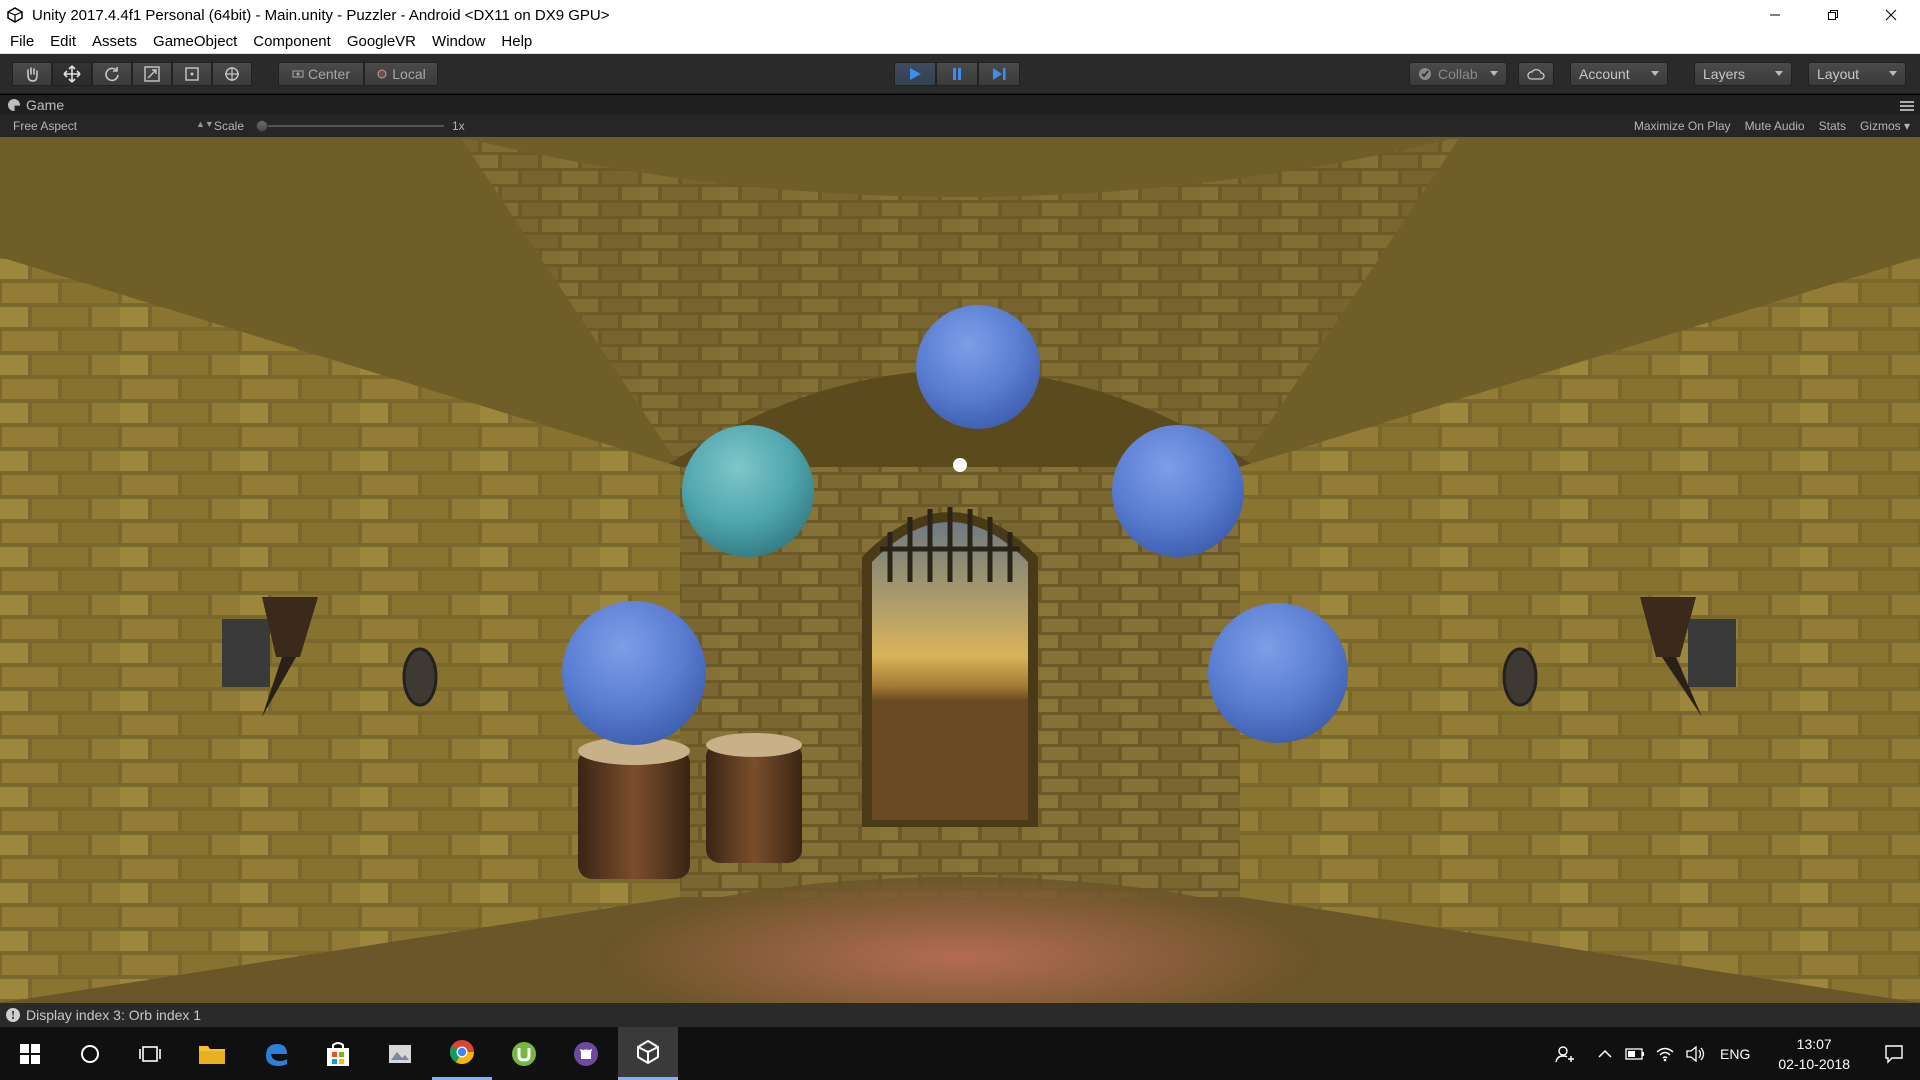 The image size is (1920, 1080). What do you see at coordinates (1682, 126) in the screenshot?
I see `maximize-on-play-toggle: Maximize On Play` at bounding box center [1682, 126].